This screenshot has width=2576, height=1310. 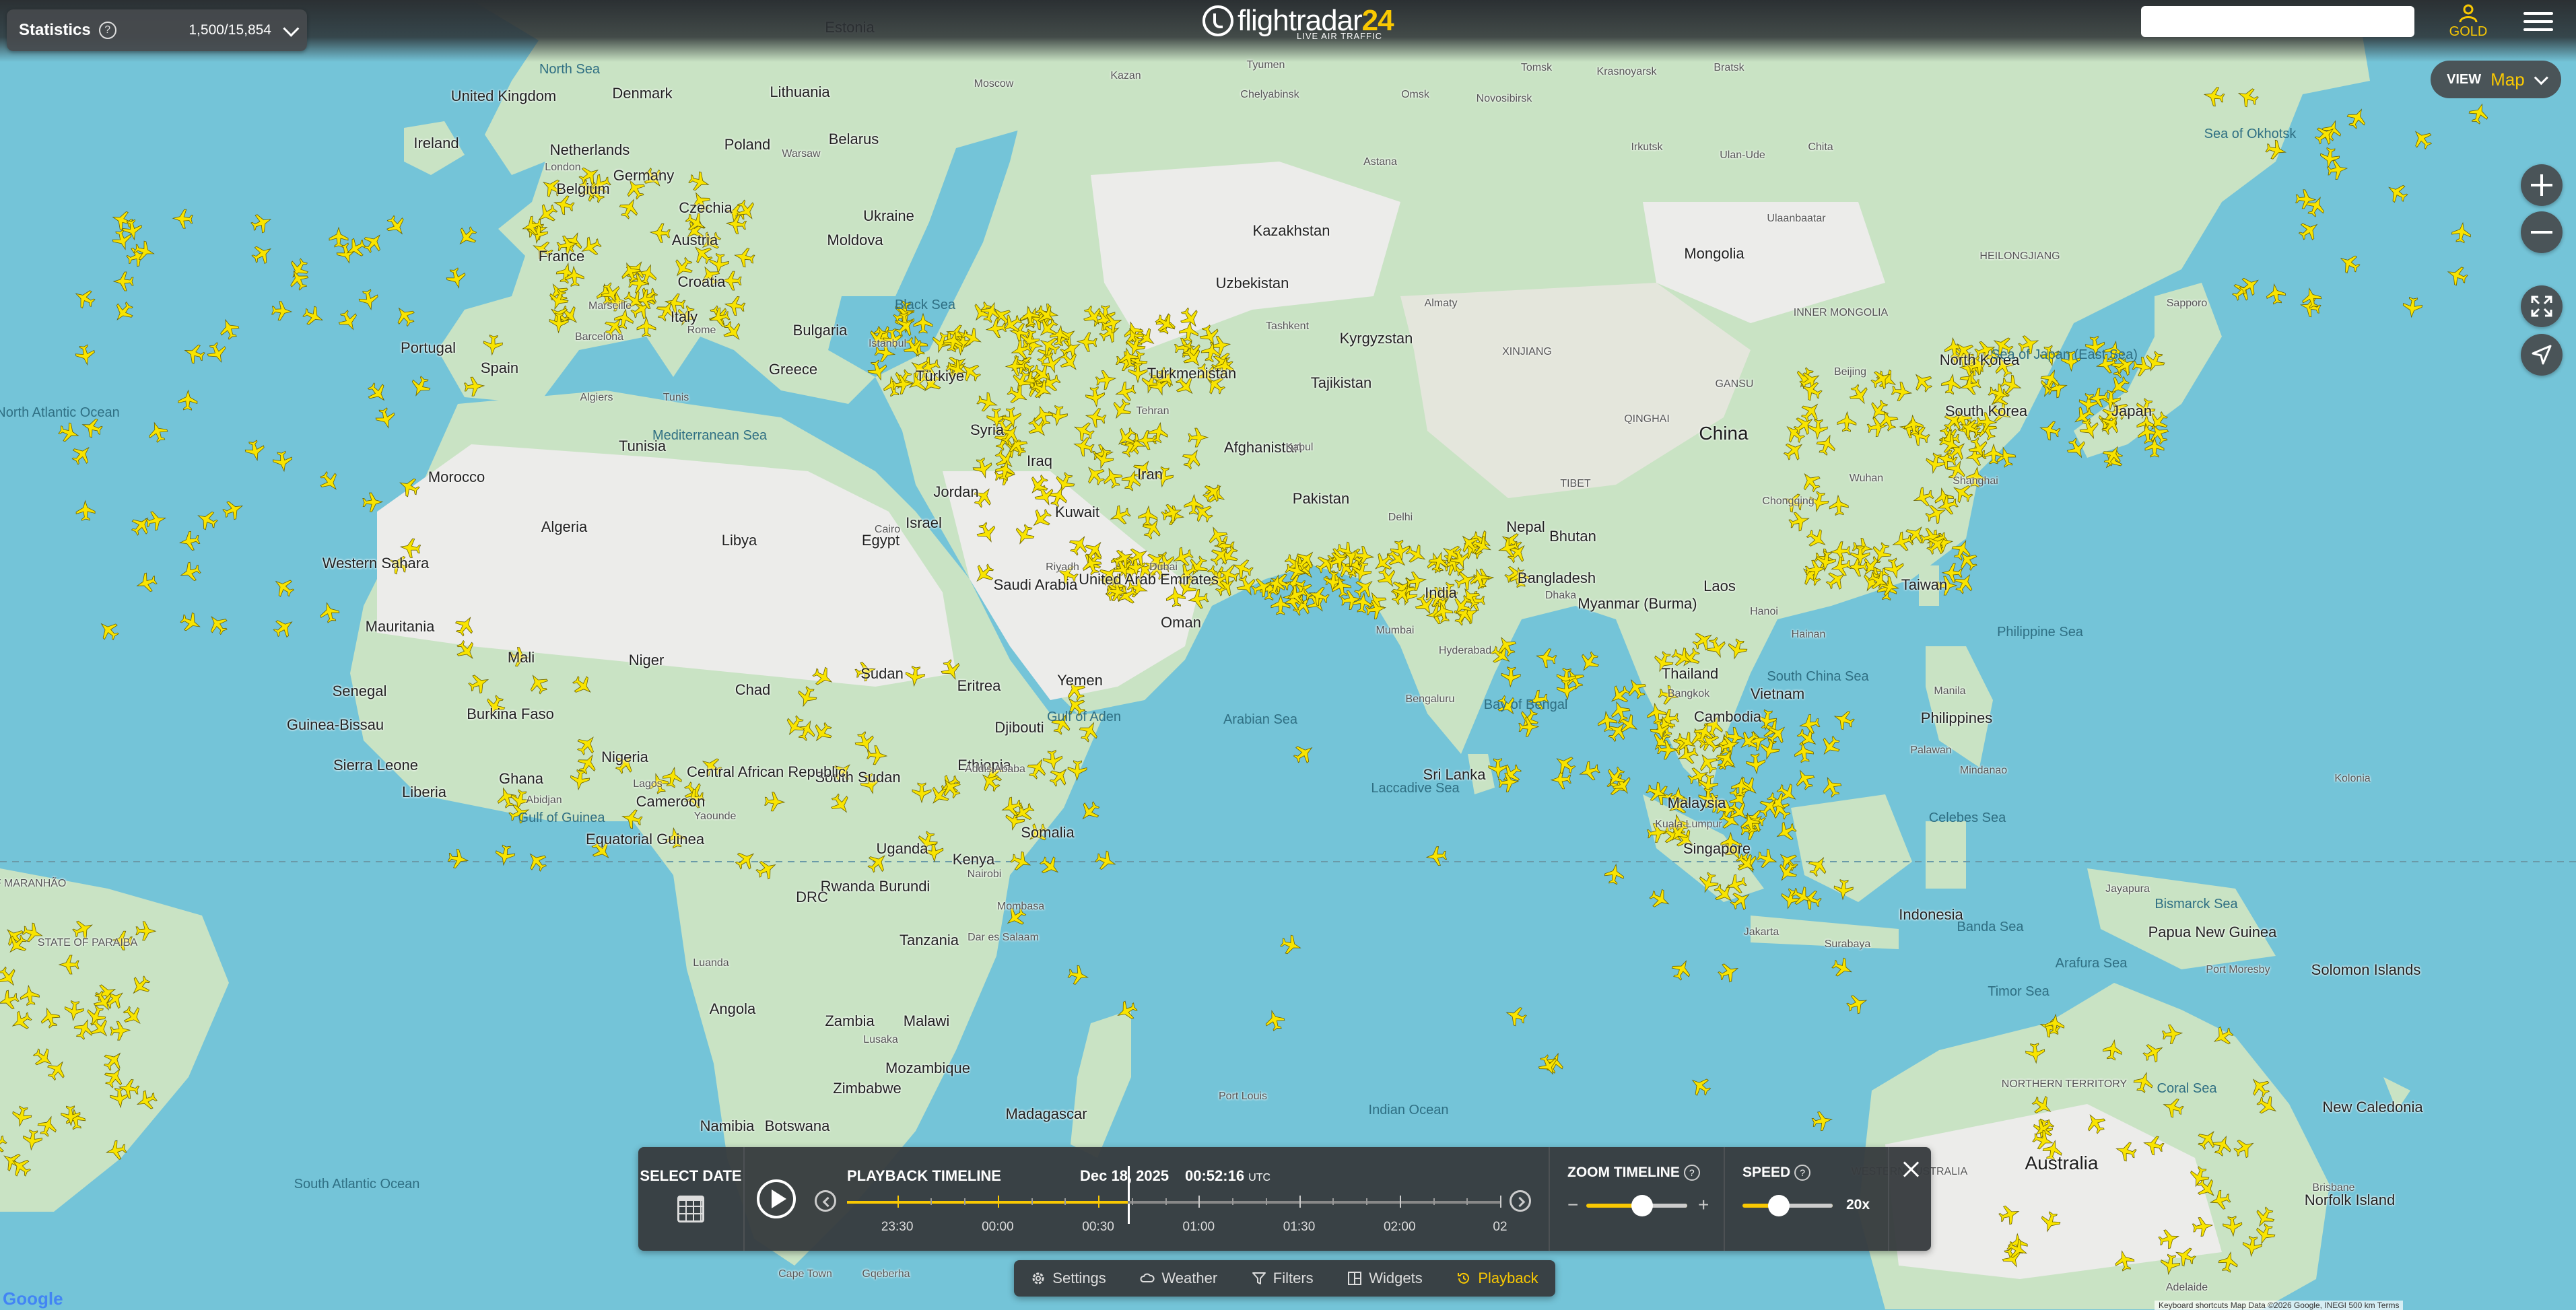 I want to click on fullscreen-button, so click(x=2542, y=306).